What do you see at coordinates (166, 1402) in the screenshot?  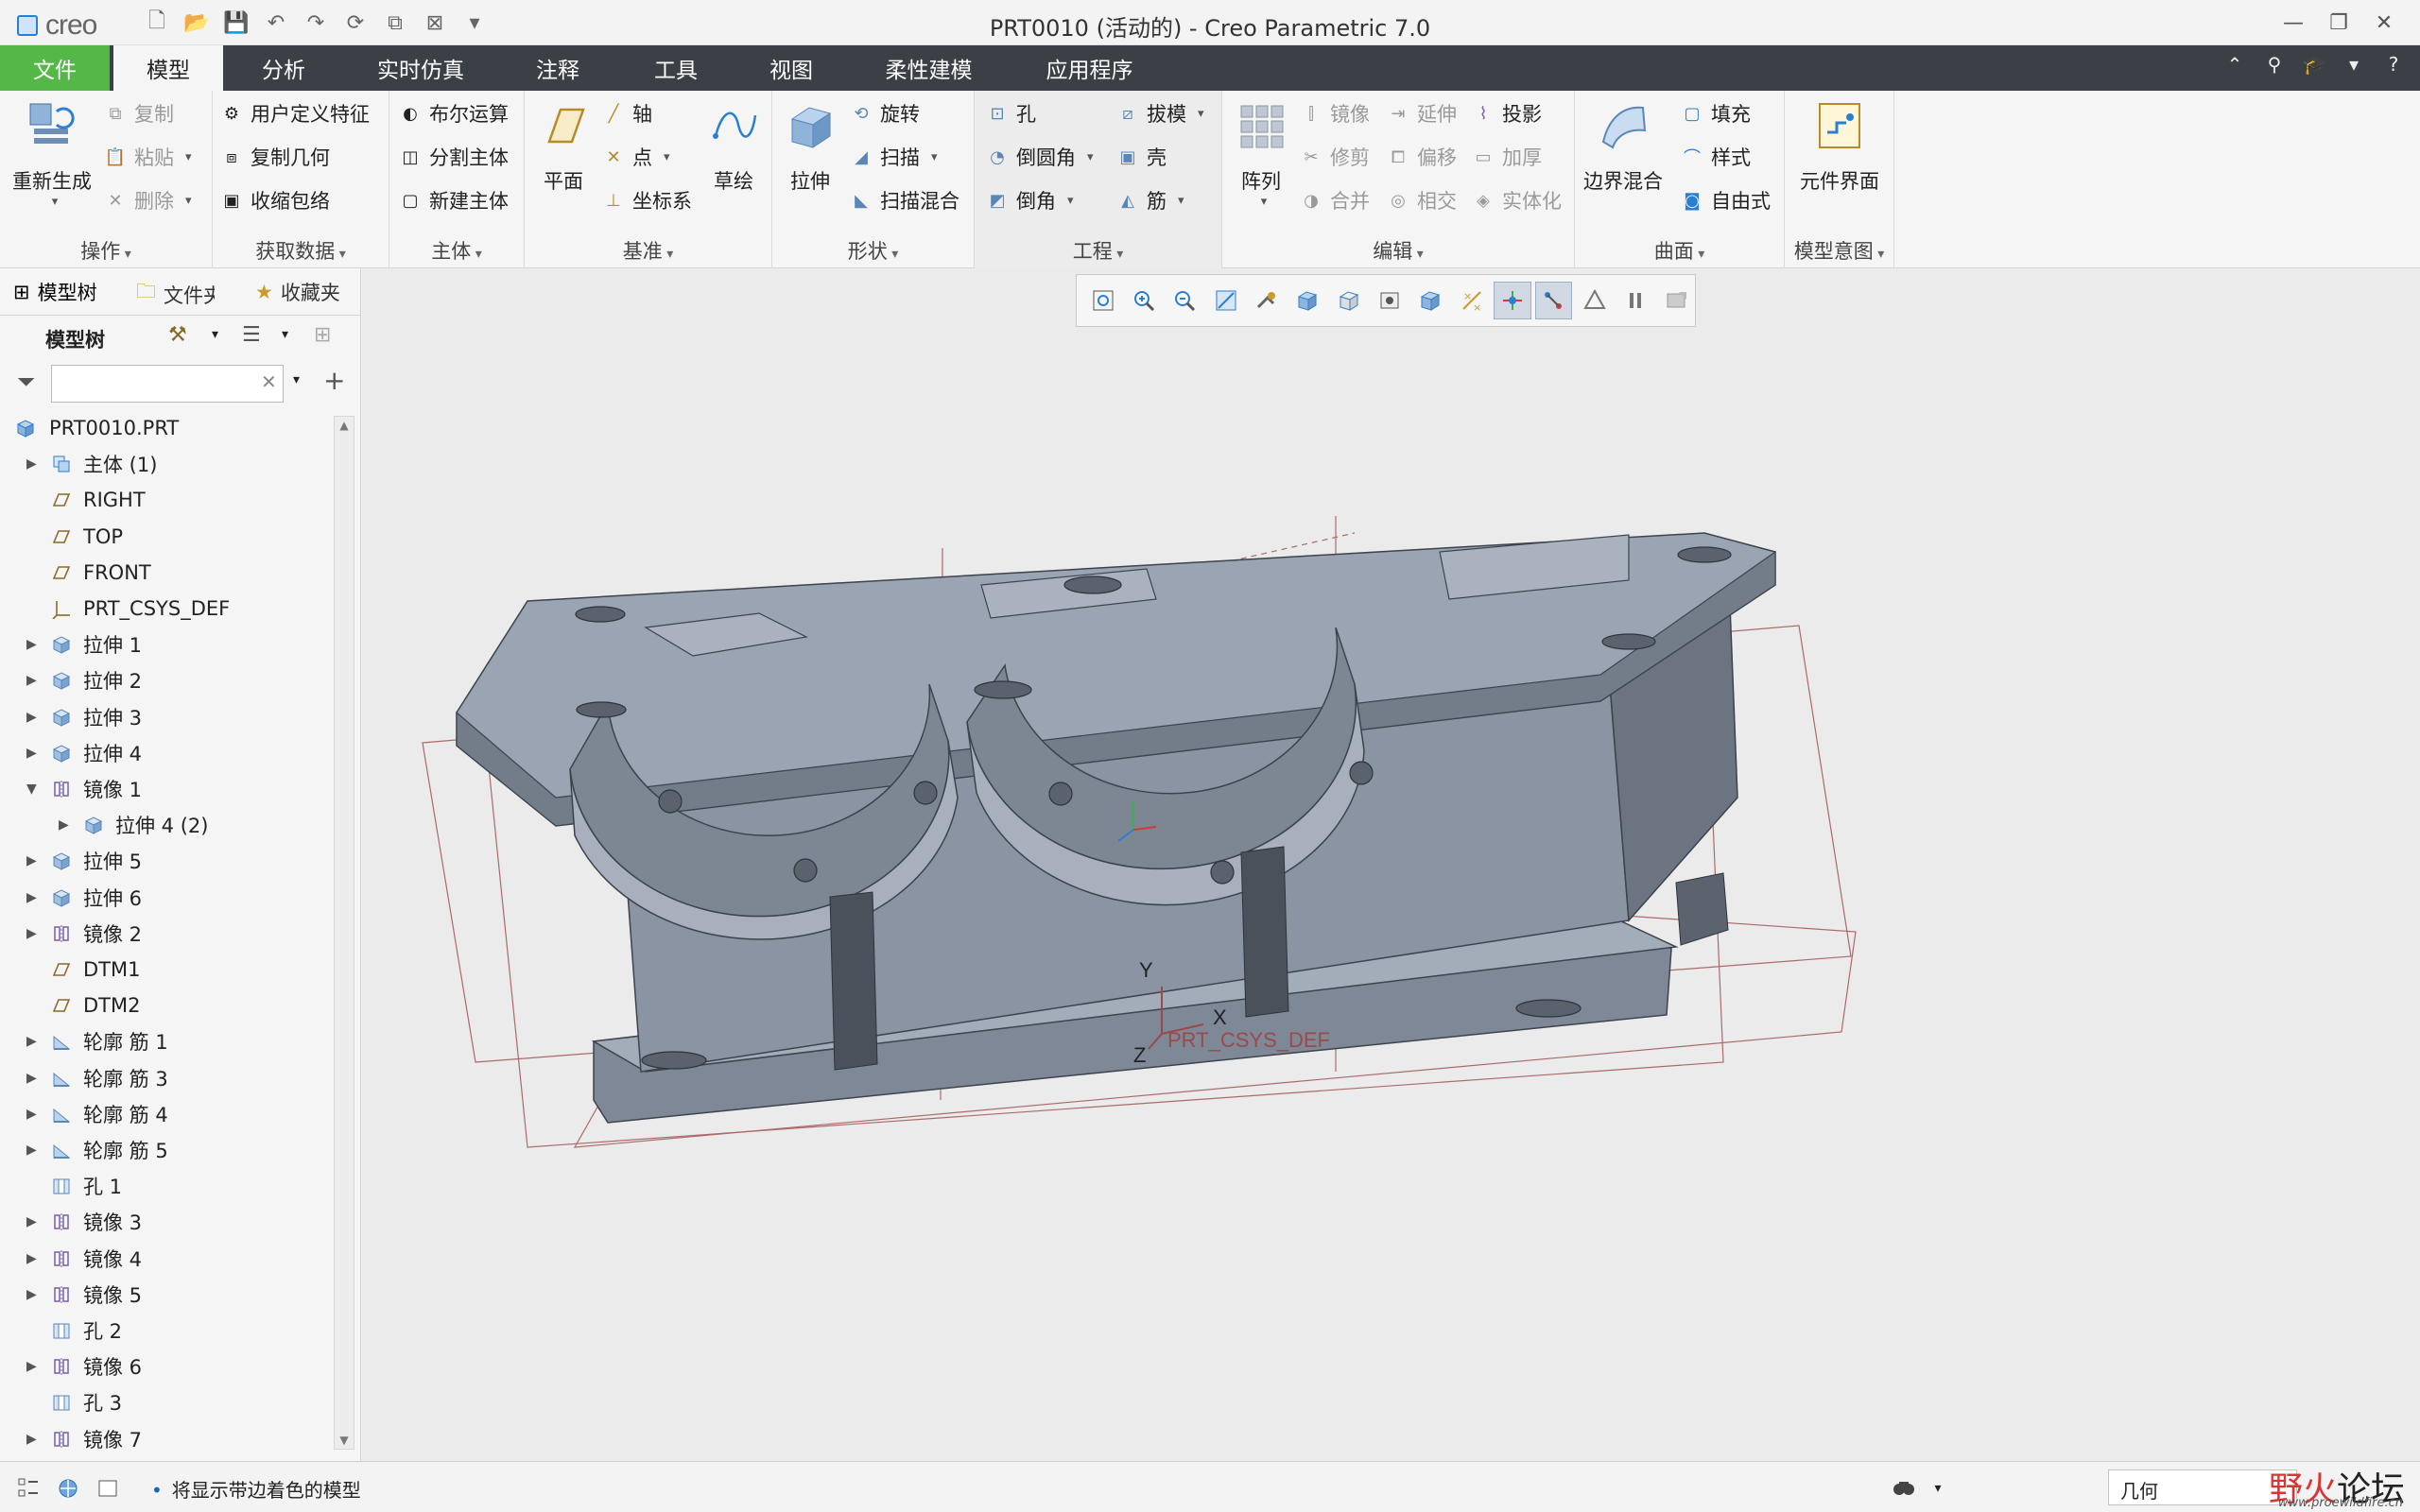 I see `tree-node: 孔 3` at bounding box center [166, 1402].